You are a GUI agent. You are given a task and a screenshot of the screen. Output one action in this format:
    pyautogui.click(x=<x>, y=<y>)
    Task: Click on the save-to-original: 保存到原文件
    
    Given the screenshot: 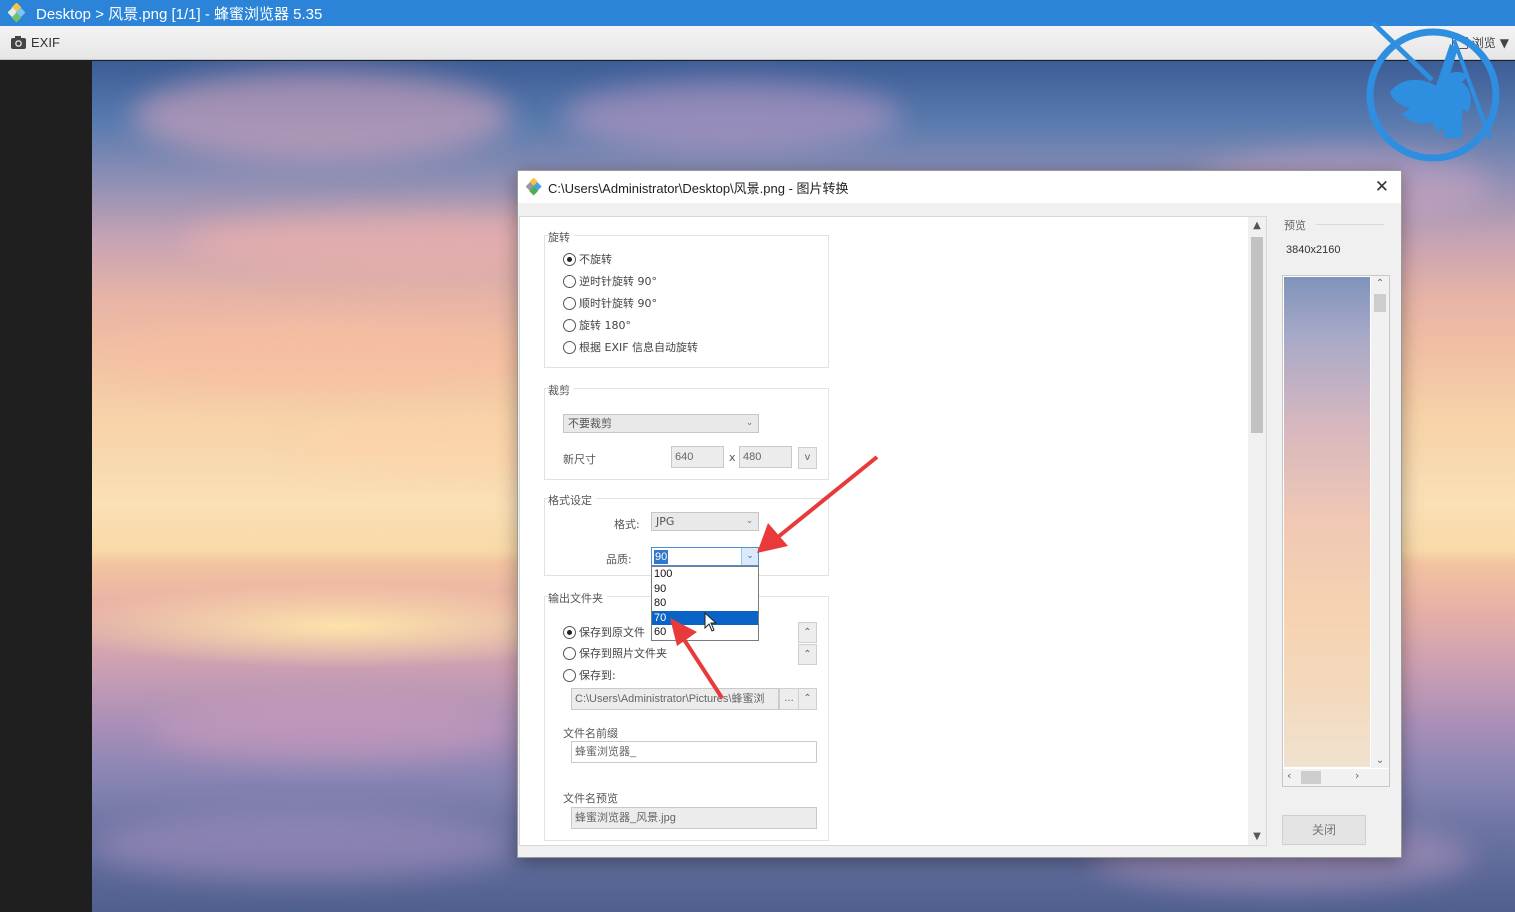 What is the action you would take?
    pyautogui.click(x=604, y=632)
    